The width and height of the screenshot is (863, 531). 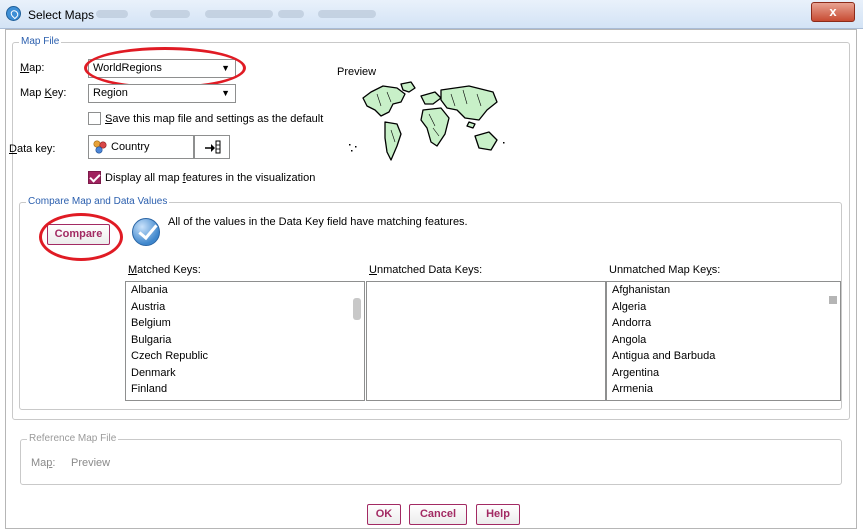 I want to click on list-item: Angola, so click(x=723, y=340).